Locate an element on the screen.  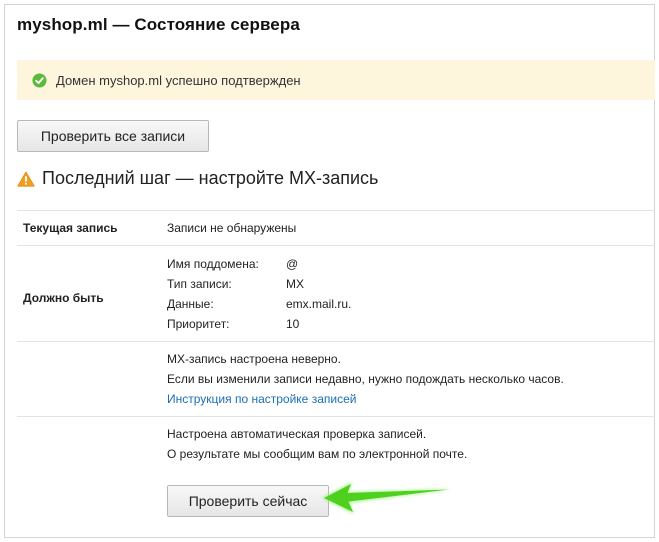
current-record-label: Текущая запись is located at coordinates (70, 228).